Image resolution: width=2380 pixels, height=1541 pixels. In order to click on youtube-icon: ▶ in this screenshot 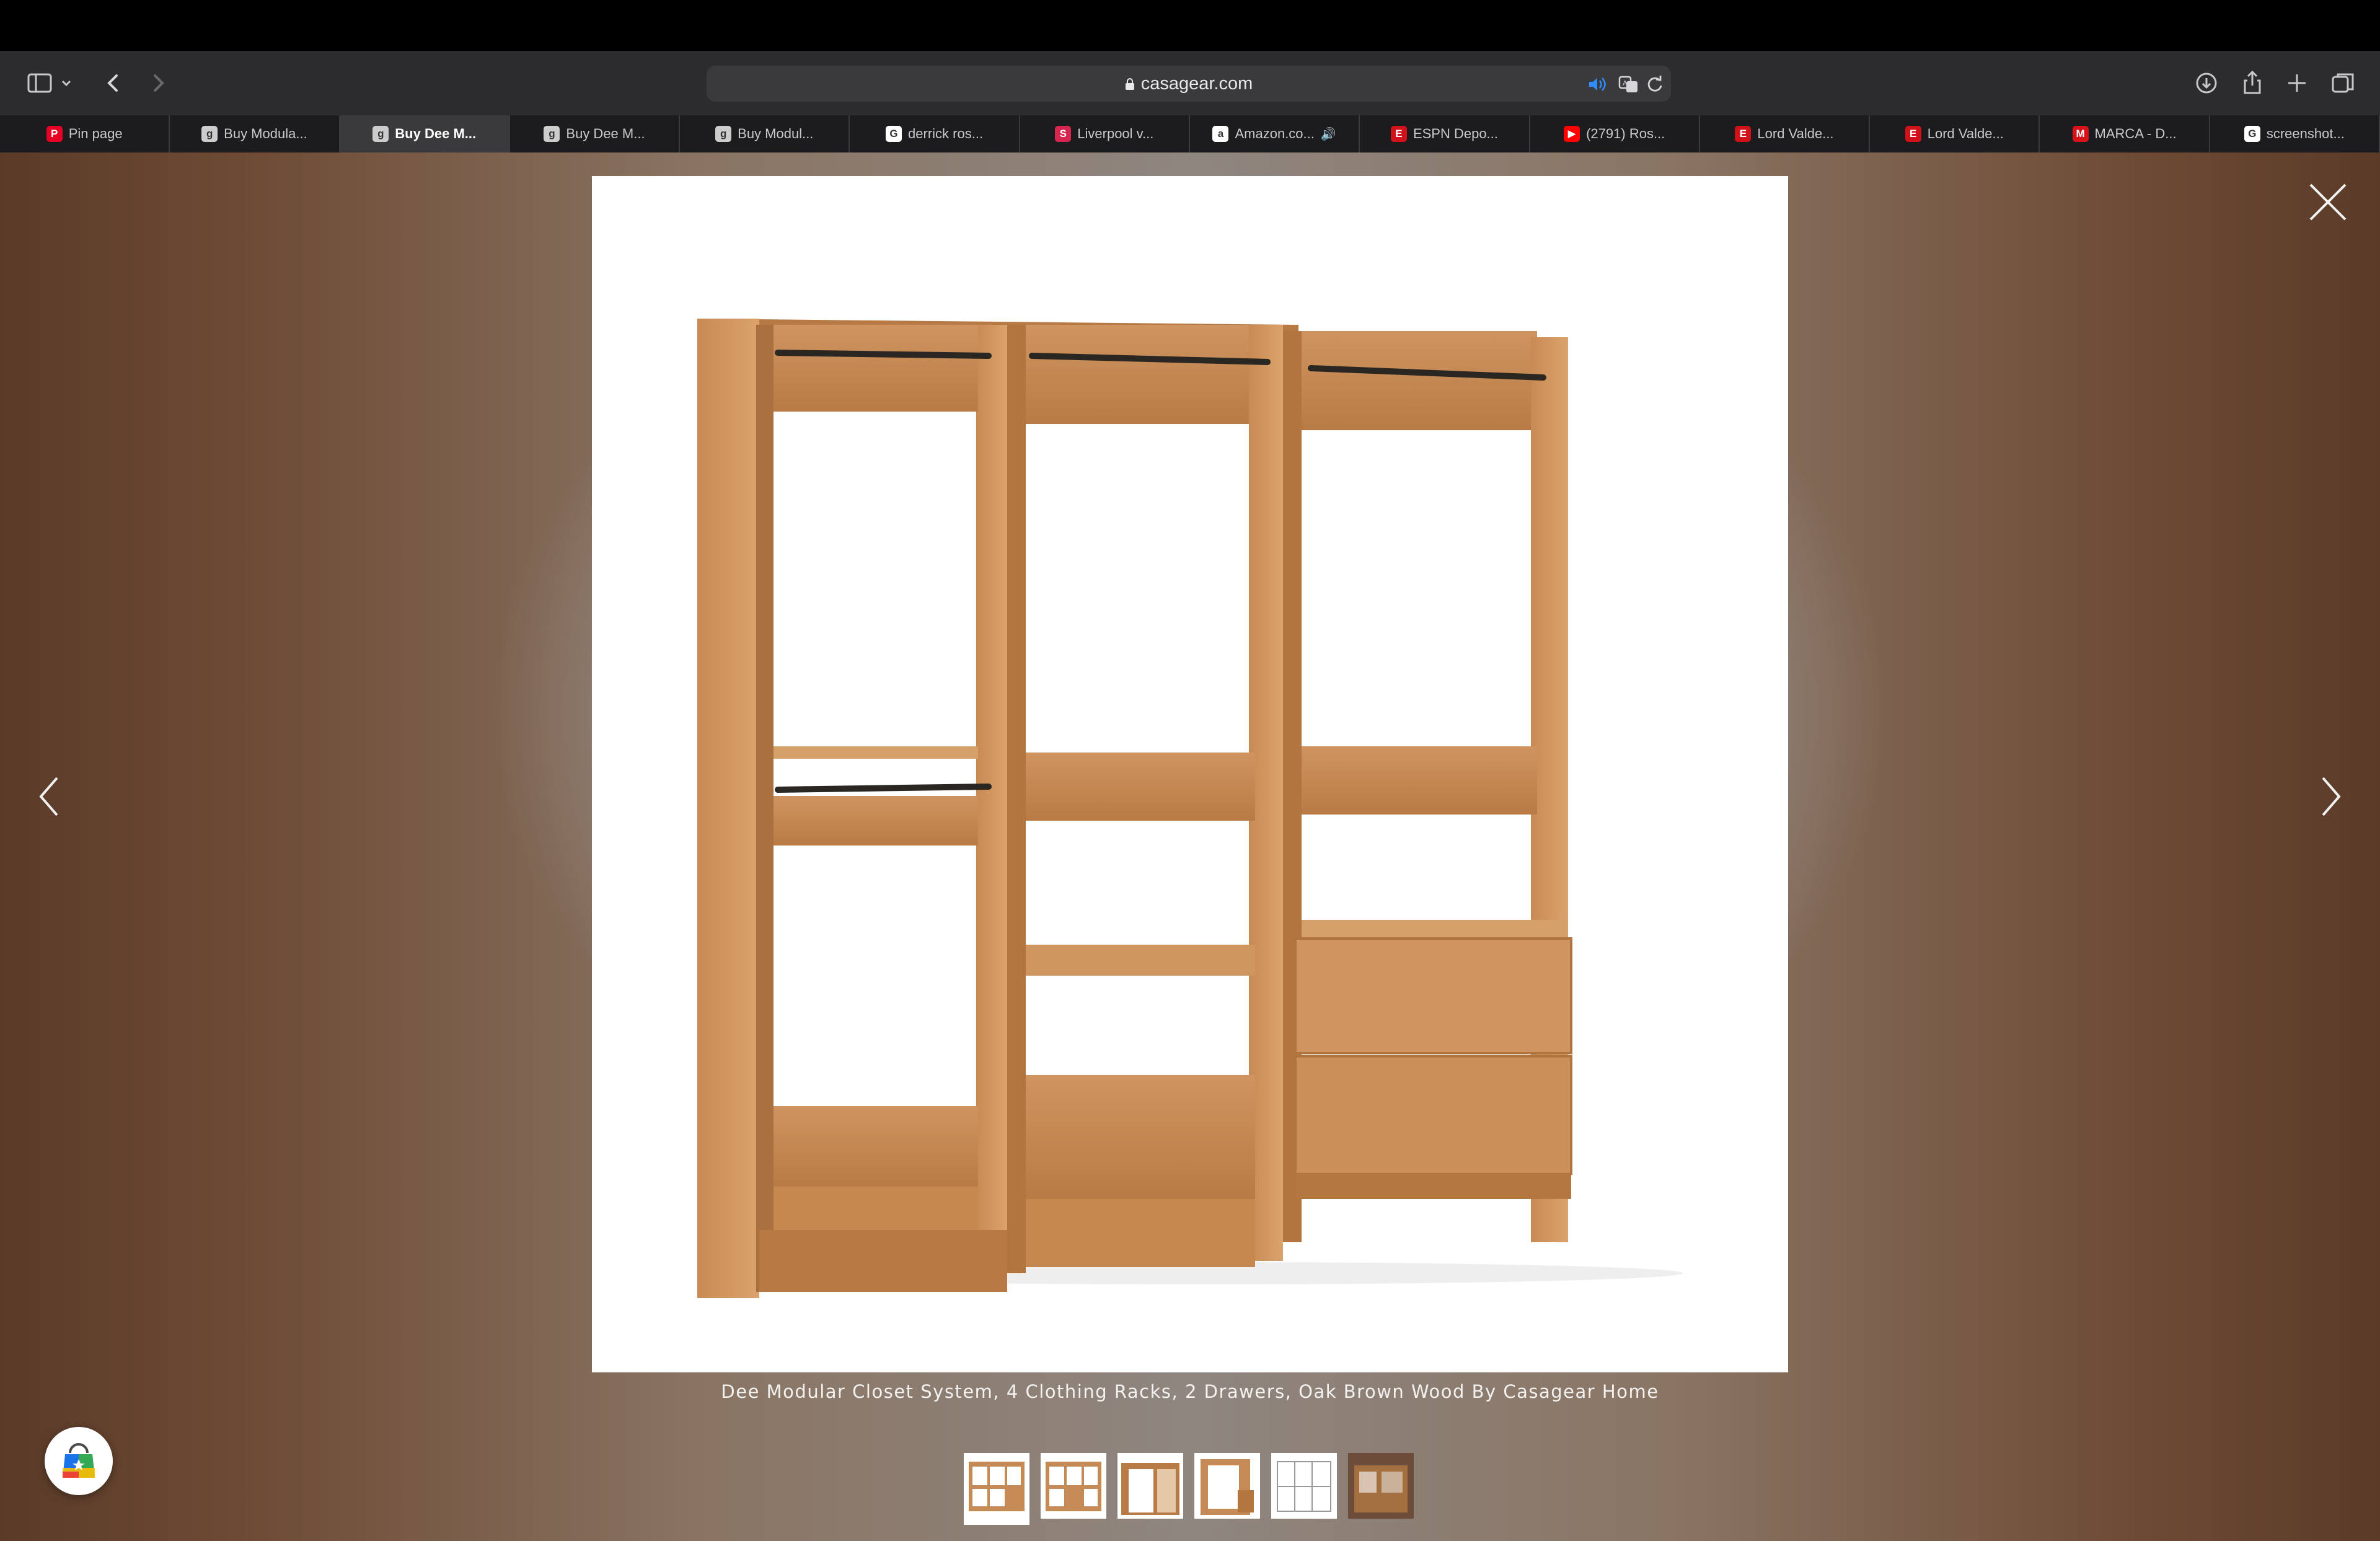, I will do `click(1572, 134)`.